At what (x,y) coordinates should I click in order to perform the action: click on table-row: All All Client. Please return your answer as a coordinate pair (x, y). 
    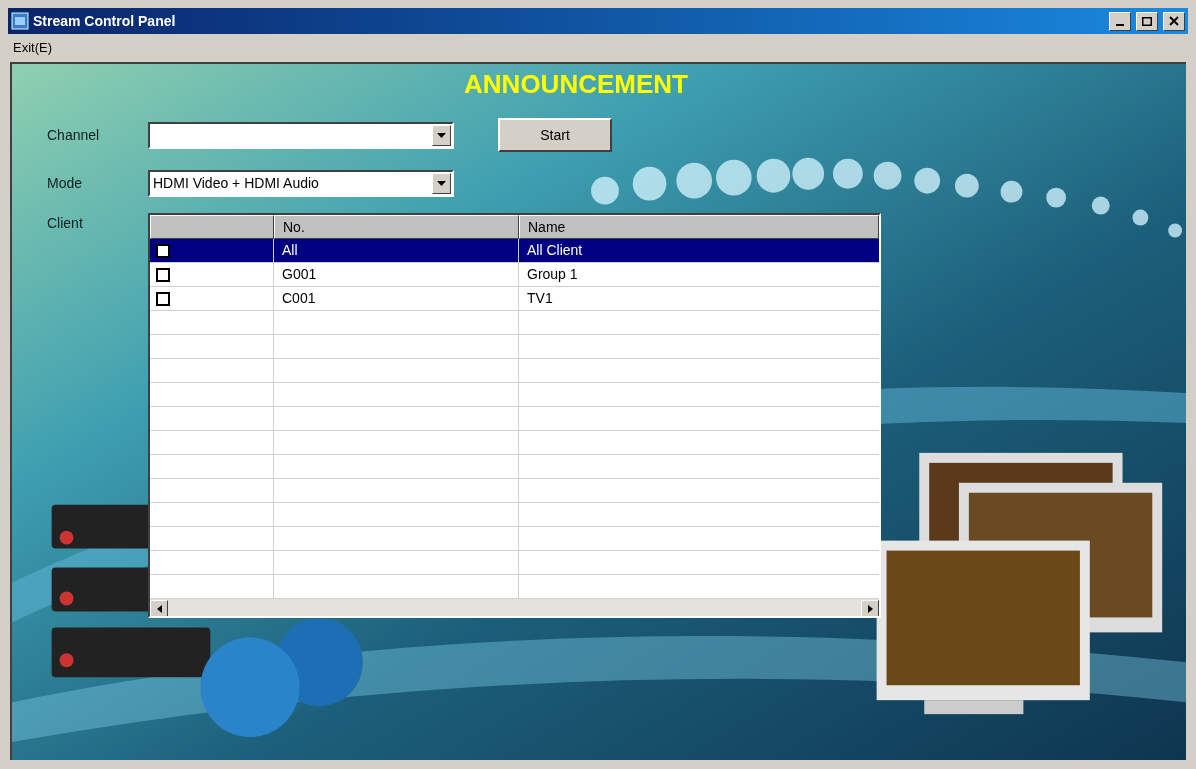
    Looking at the image, I should click on (514, 251).